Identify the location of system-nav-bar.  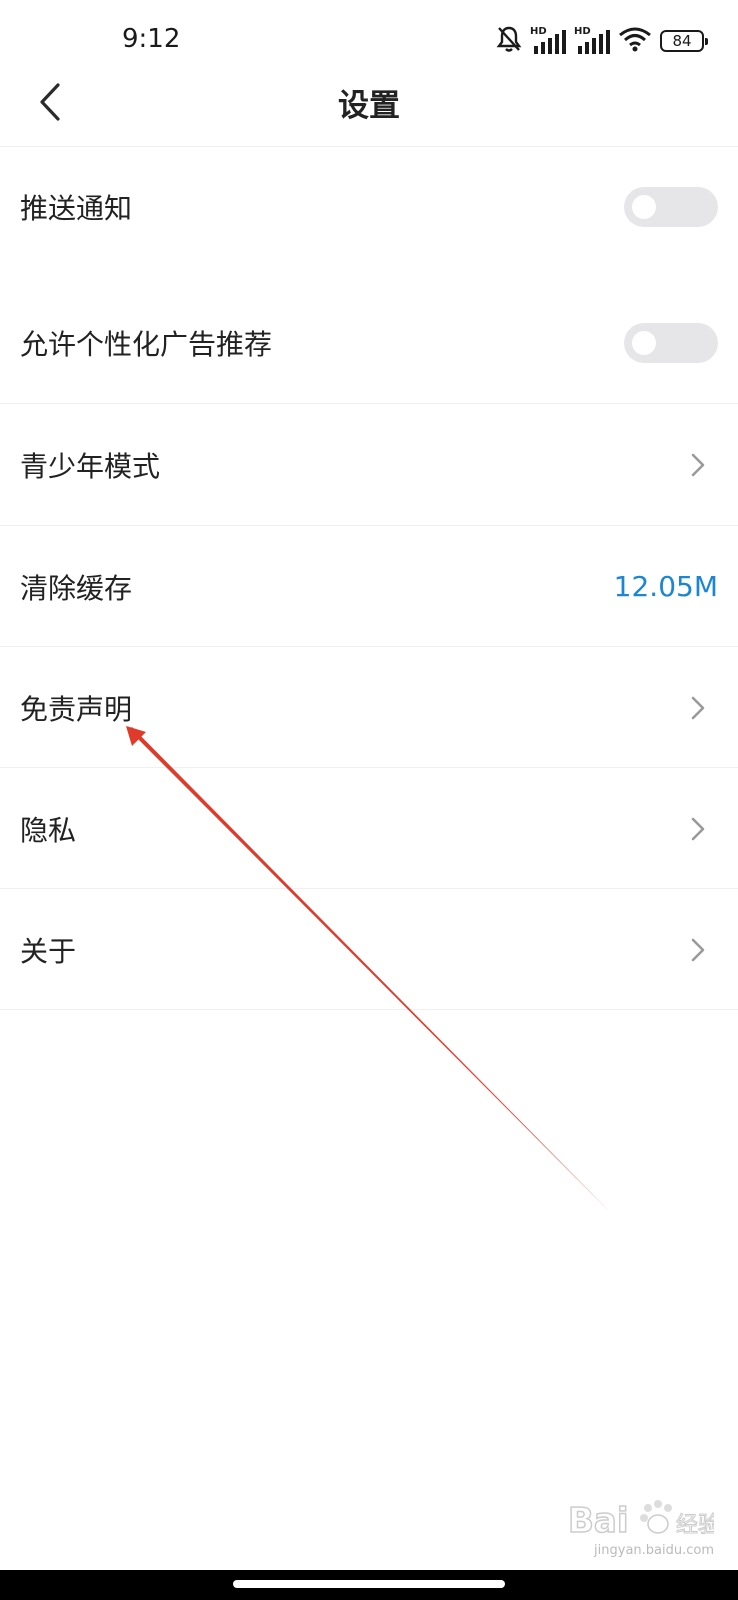
(369, 1585).